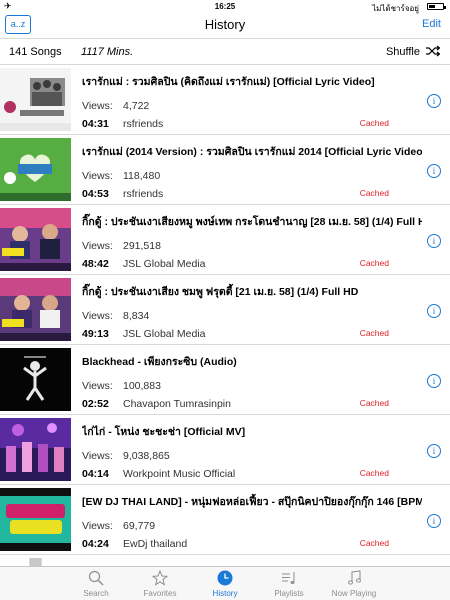  Describe the element at coordinates (289, 593) in the screenshot. I see `tab-label: Playlists` at that location.